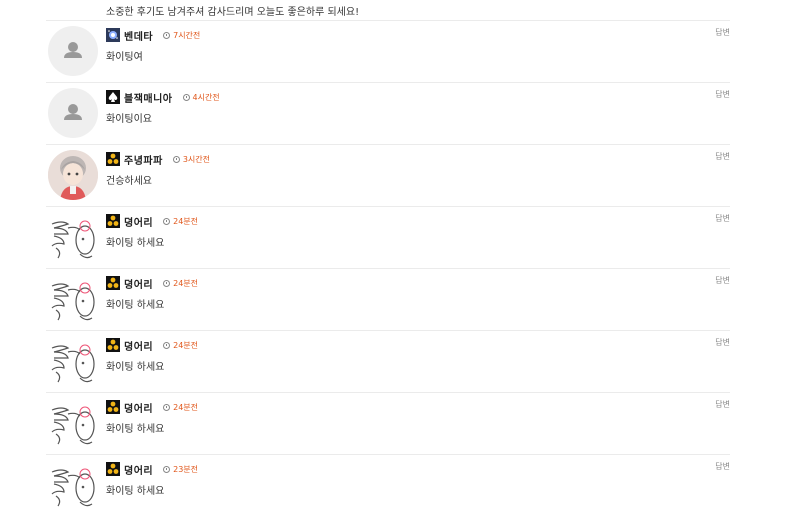  What do you see at coordinates (187, 35) in the screenshot?
I see `time-text: 7시간전` at bounding box center [187, 35].